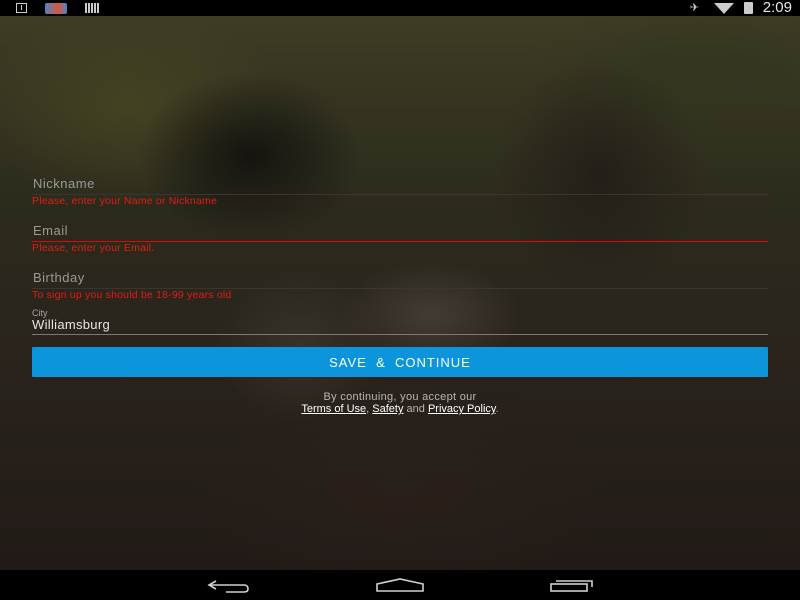 Image resolution: width=800 pixels, height=600 pixels. What do you see at coordinates (748, 8) in the screenshot?
I see `battery-charging-icon` at bounding box center [748, 8].